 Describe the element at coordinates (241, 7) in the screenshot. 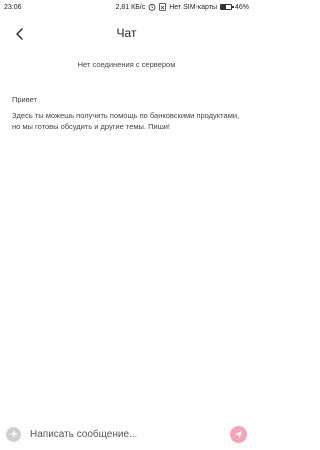

I see `battery-percent: 46%` at that location.